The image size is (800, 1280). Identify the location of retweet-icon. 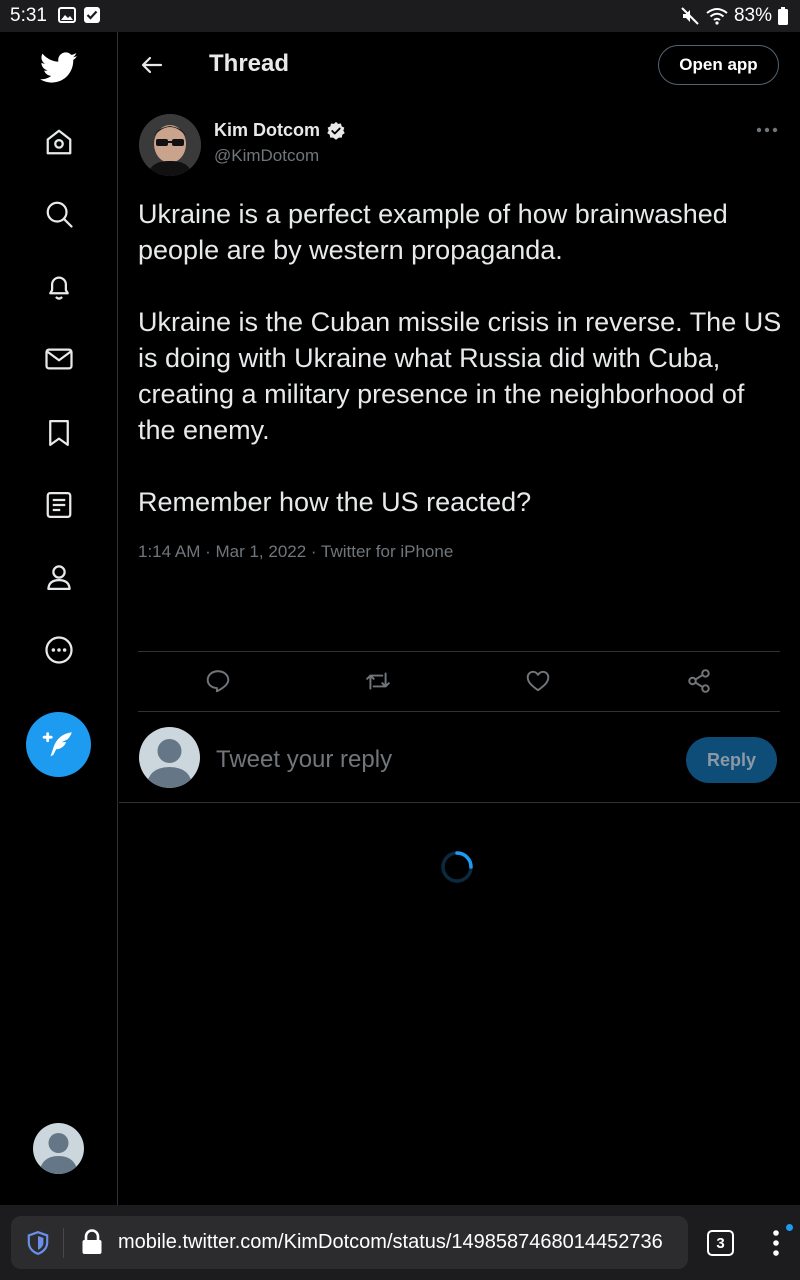
(378, 681).